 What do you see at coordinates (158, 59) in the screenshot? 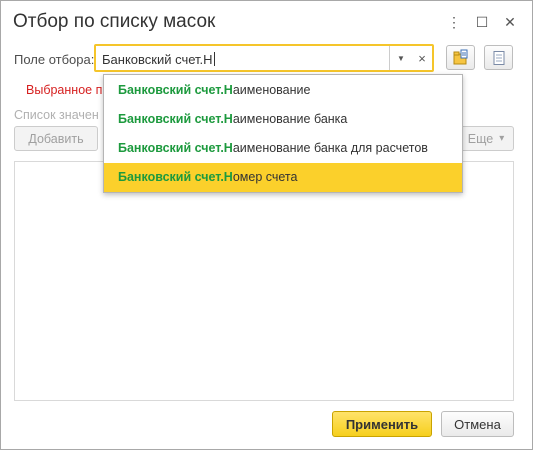
I see `filter-field-value: Банковский счет.Н` at bounding box center [158, 59].